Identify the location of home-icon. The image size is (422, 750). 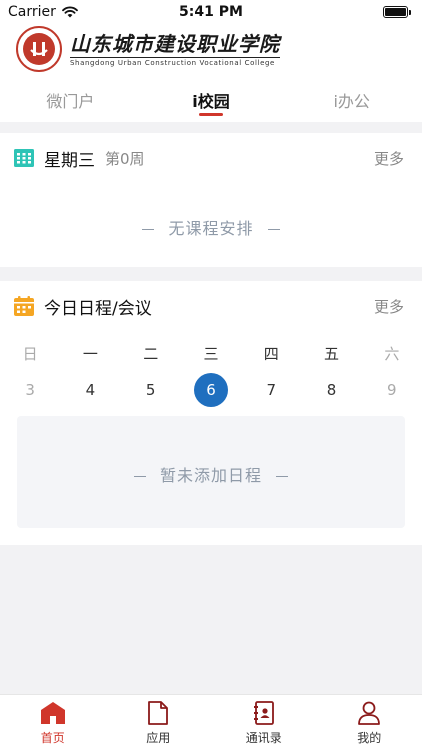
(52, 713).